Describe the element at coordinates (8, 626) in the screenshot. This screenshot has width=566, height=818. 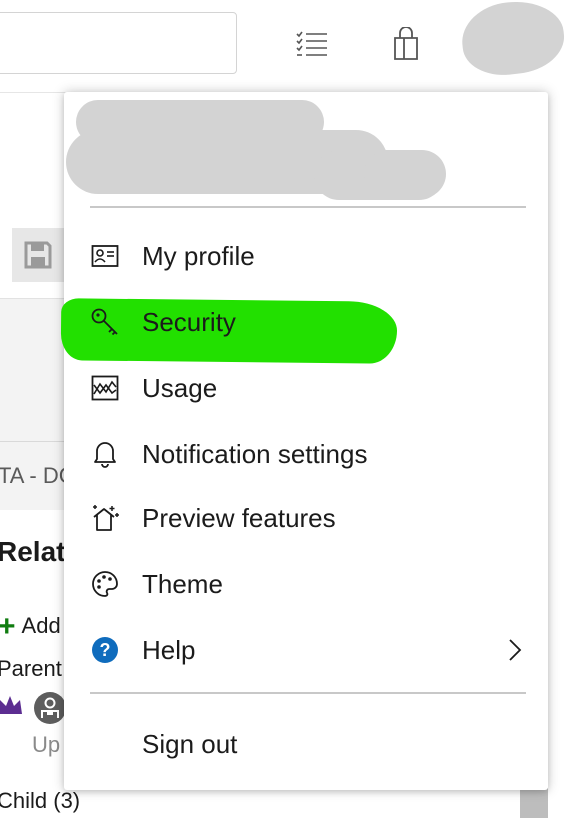
I see `plus-icon: +` at that location.